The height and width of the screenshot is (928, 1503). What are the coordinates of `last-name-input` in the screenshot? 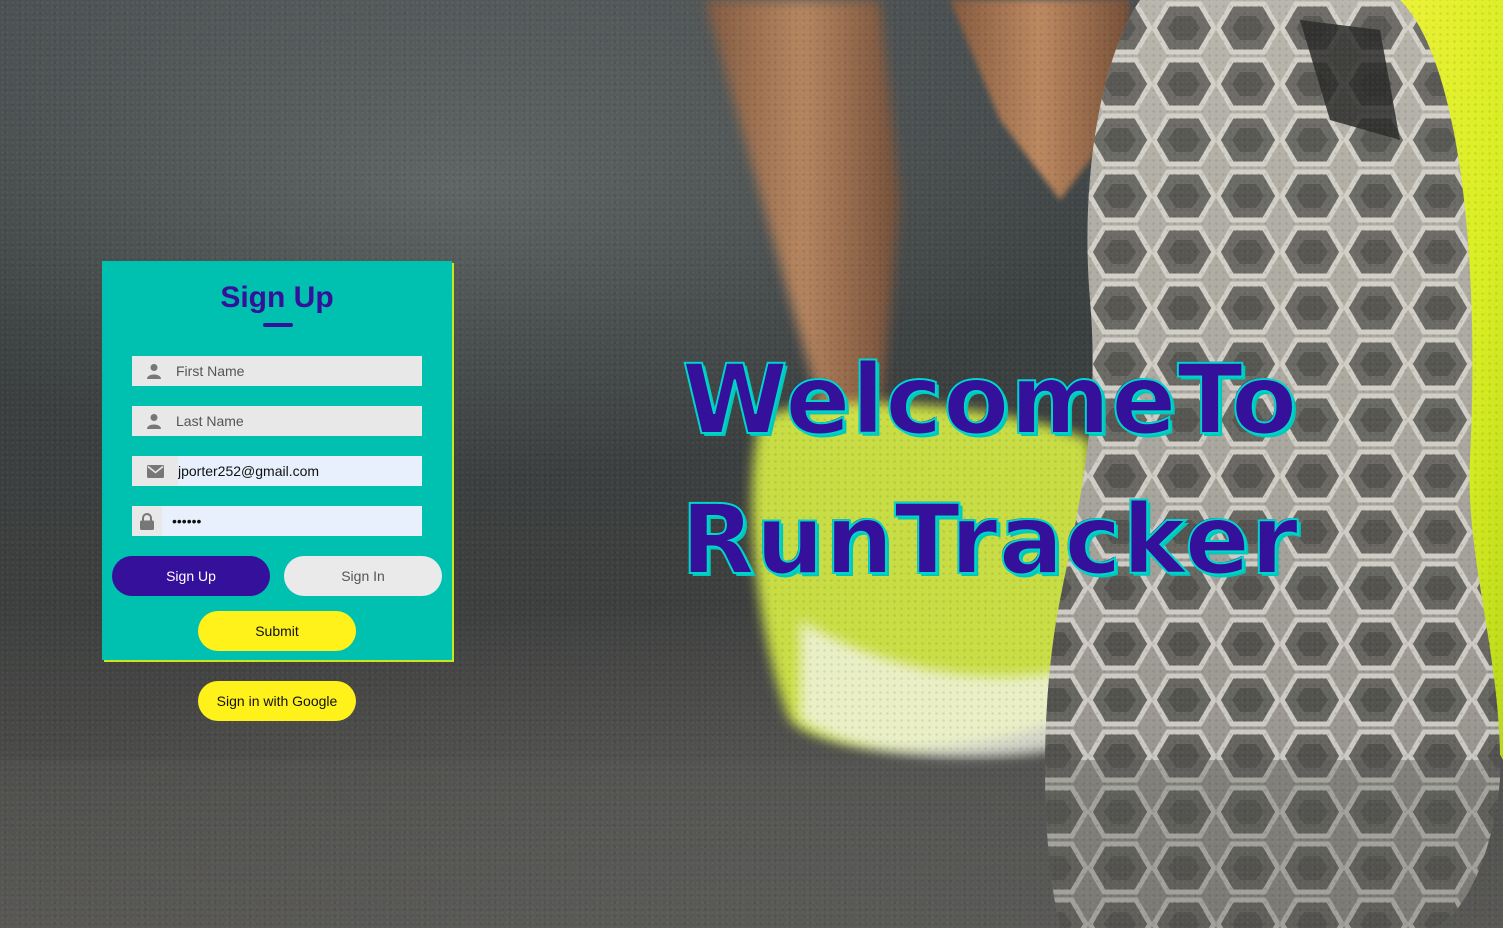 It's located at (291, 421).